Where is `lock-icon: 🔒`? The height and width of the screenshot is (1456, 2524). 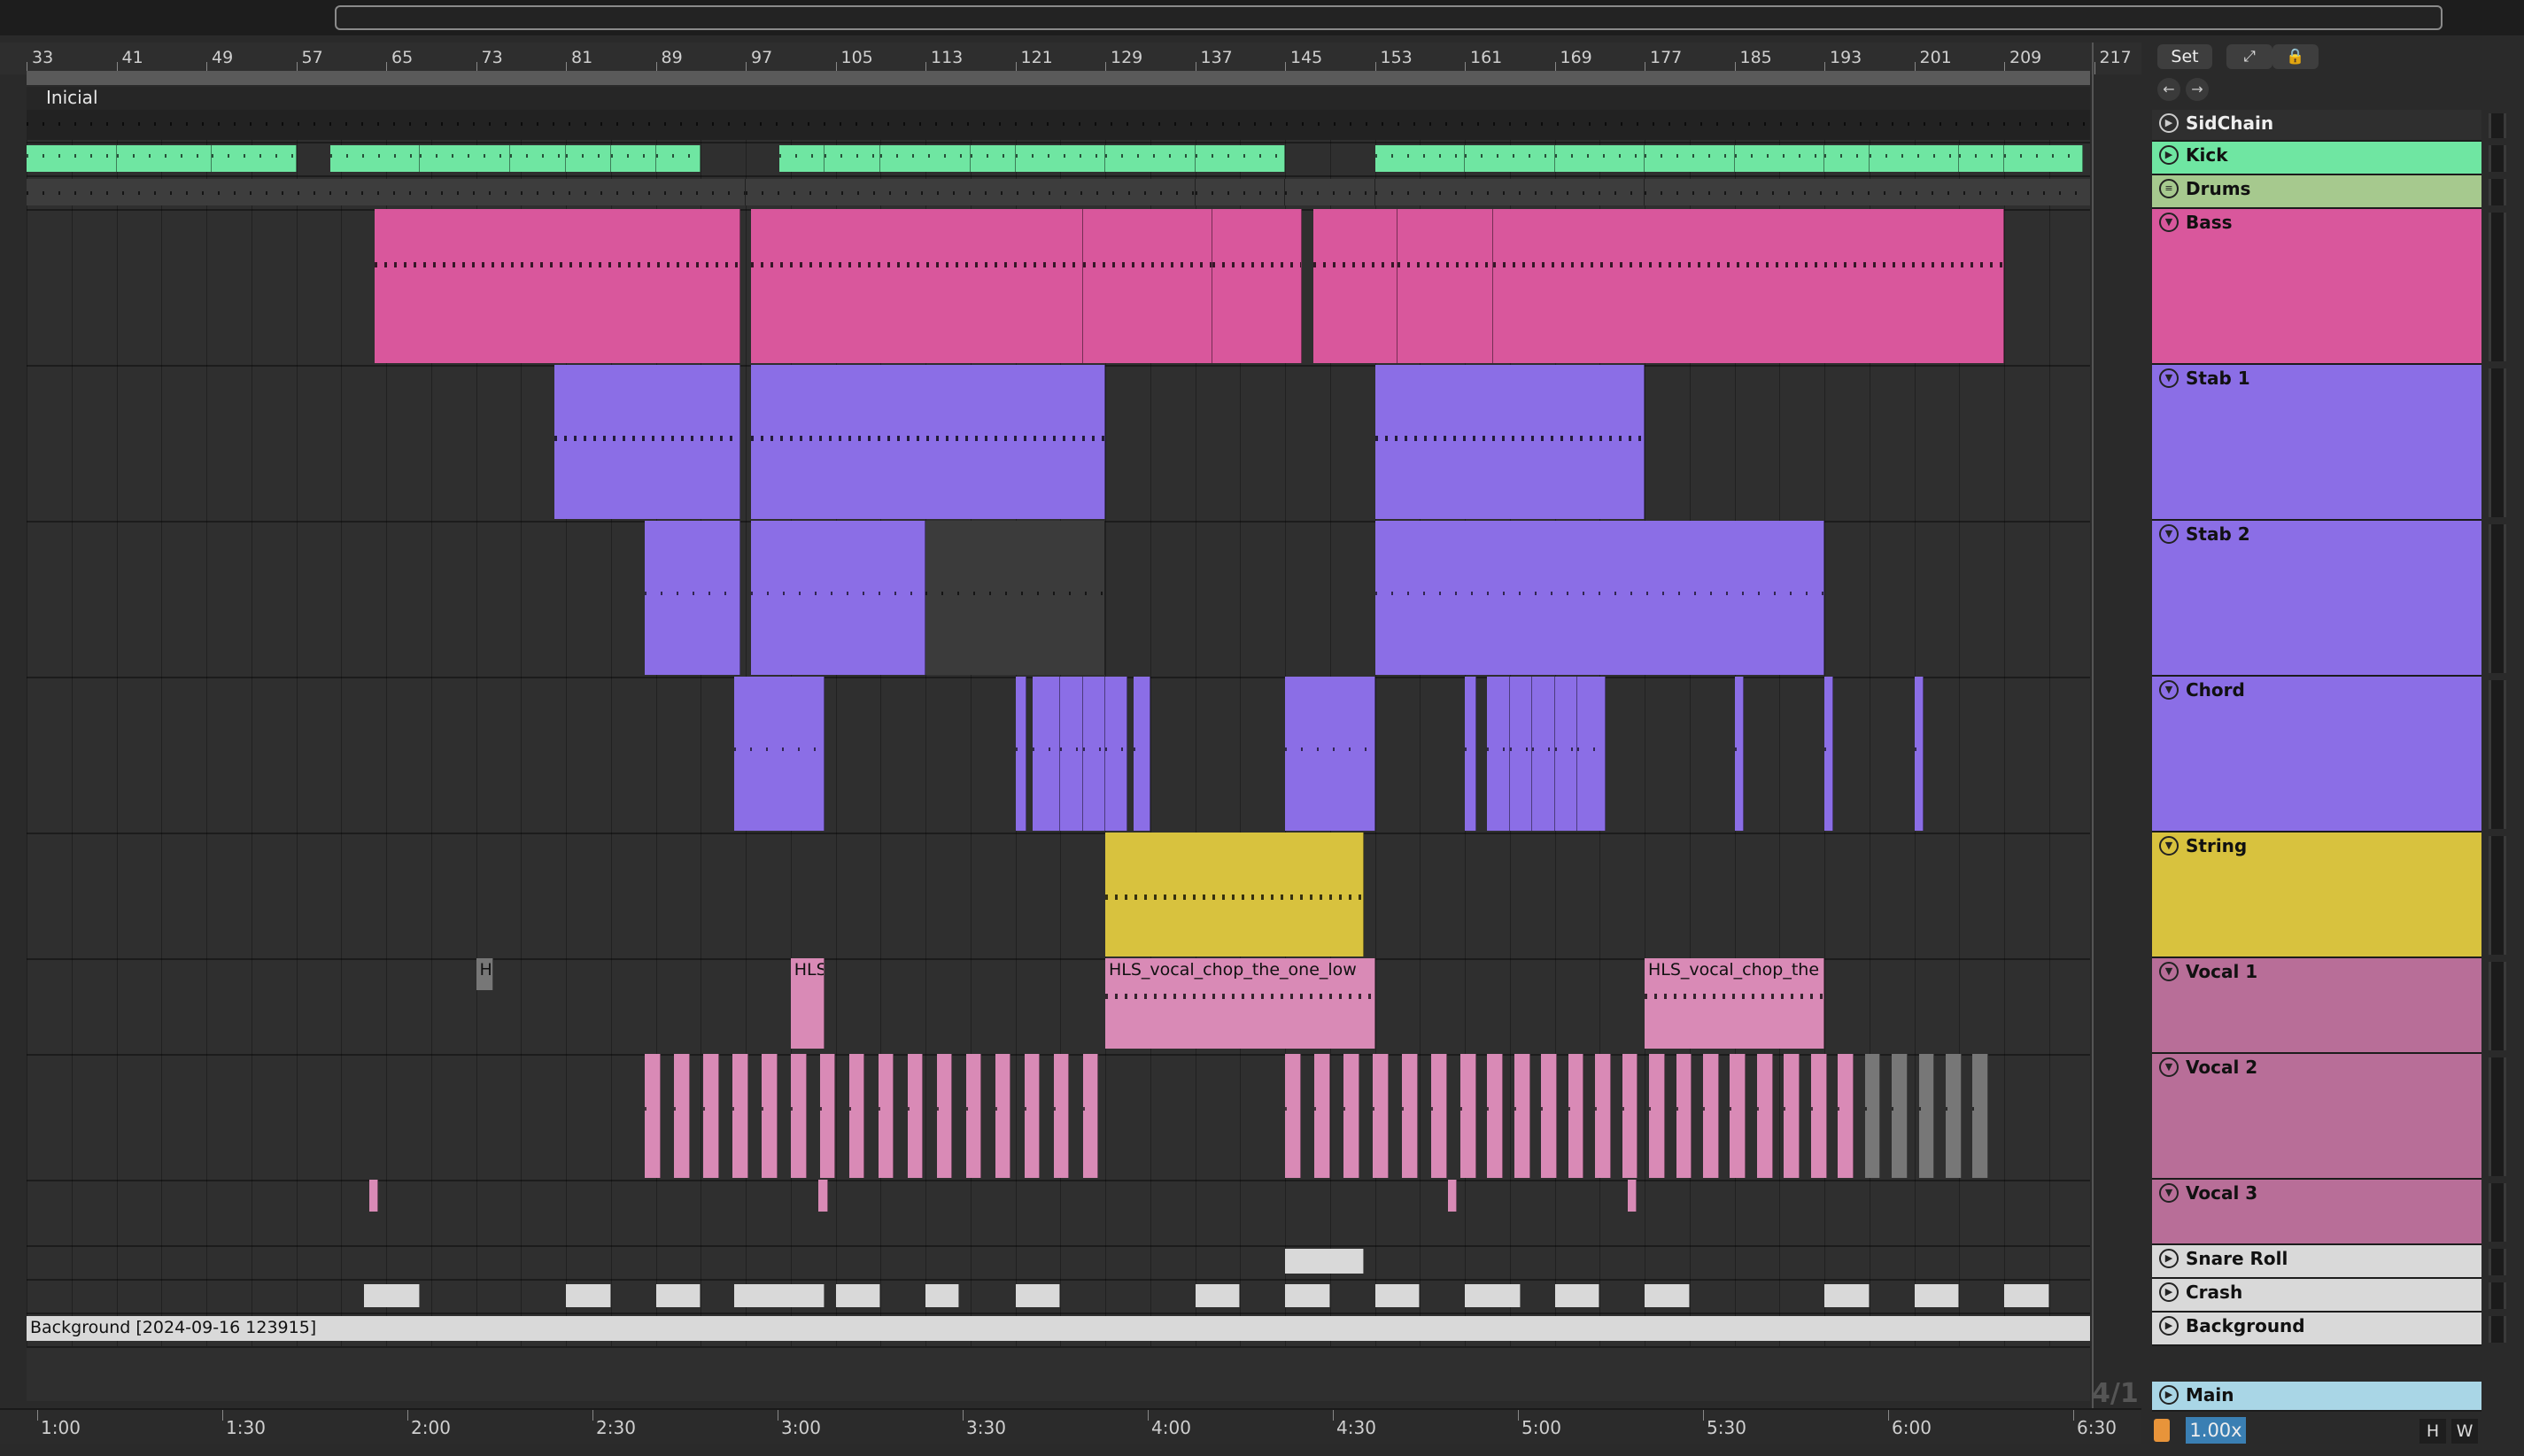 lock-icon: 🔒 is located at coordinates (2295, 56).